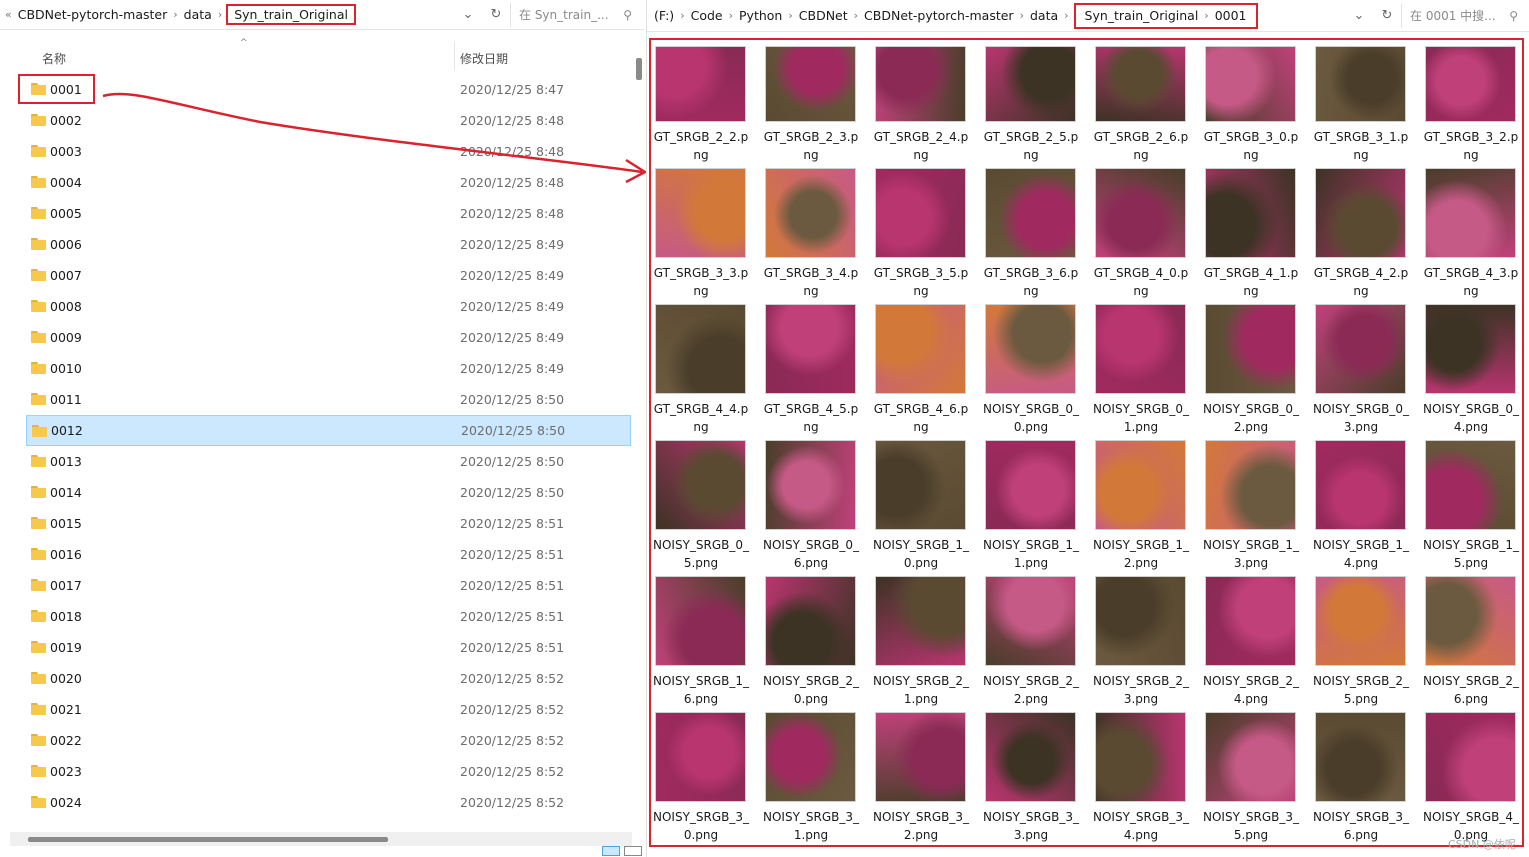 The height and width of the screenshot is (857, 1529). I want to click on file-thumbnail-item: GT_SRGB_4_2.p ng, so click(1369, 236).